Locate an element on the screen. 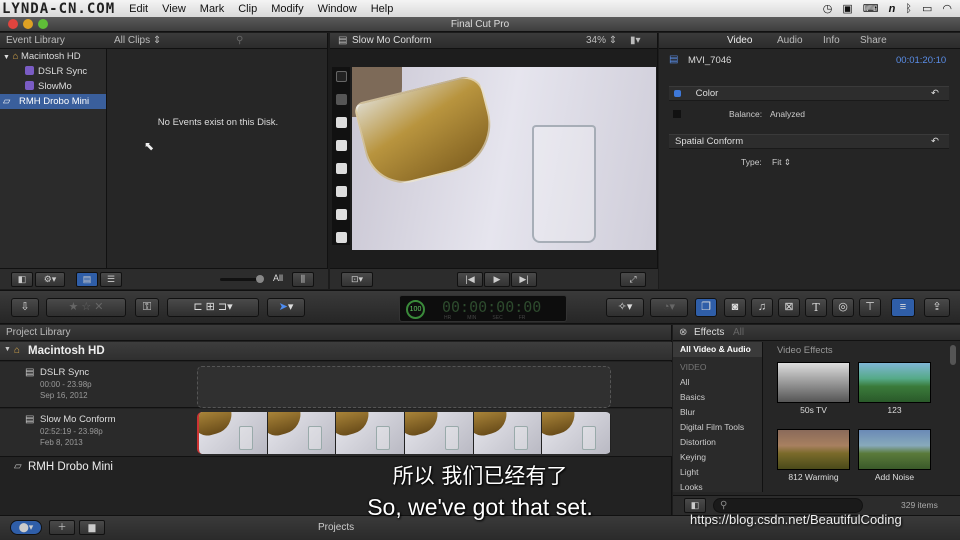 This screenshot has width=960, height=540. enhancements-button: ✧▾ is located at coordinates (625, 307).